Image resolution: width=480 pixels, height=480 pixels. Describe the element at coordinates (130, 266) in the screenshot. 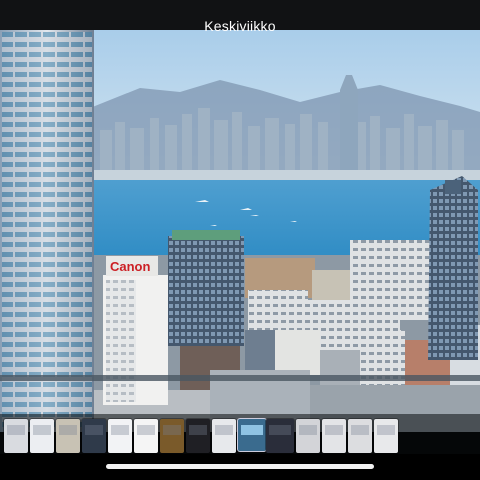

I see `canon-sign-text: Canon` at that location.